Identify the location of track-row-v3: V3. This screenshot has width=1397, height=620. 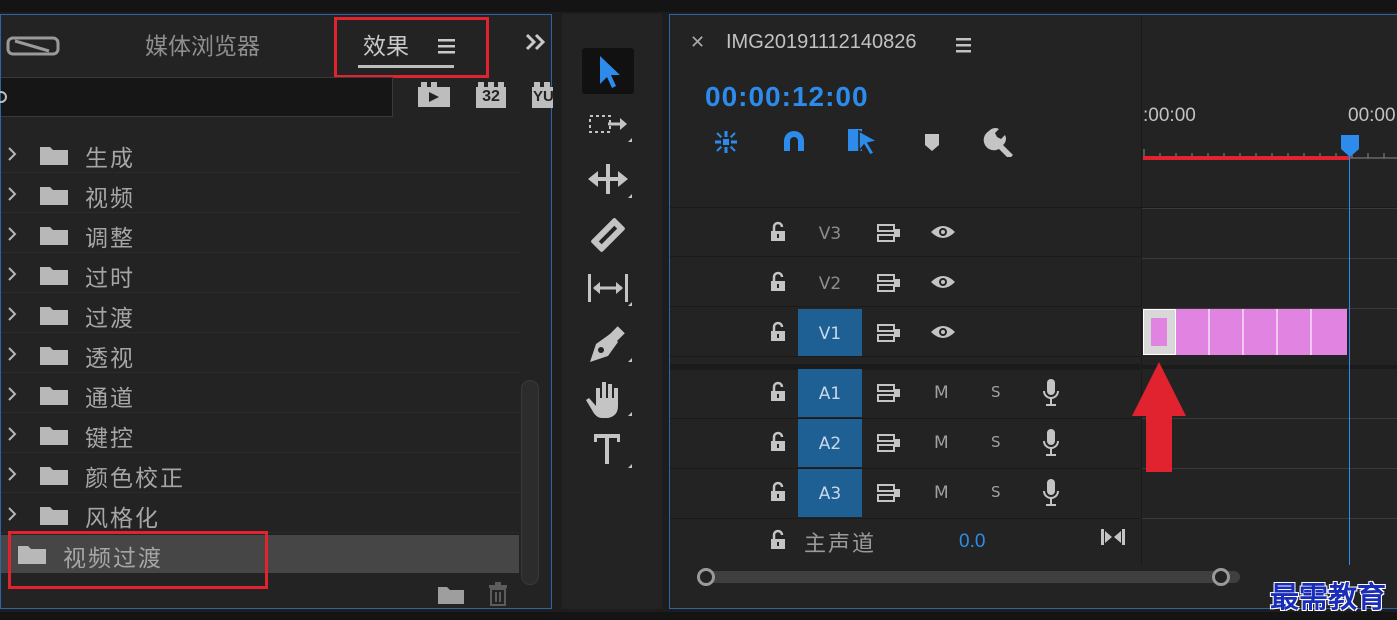
(905, 233).